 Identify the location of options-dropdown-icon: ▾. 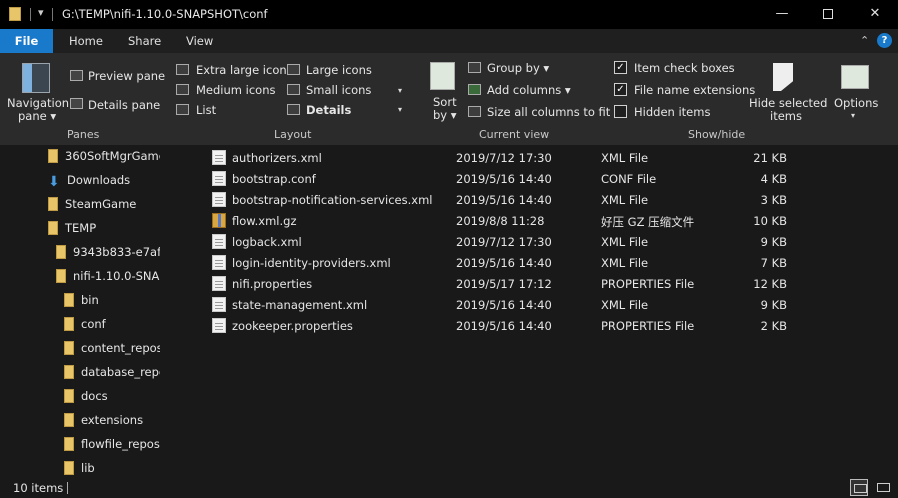
(853, 115).